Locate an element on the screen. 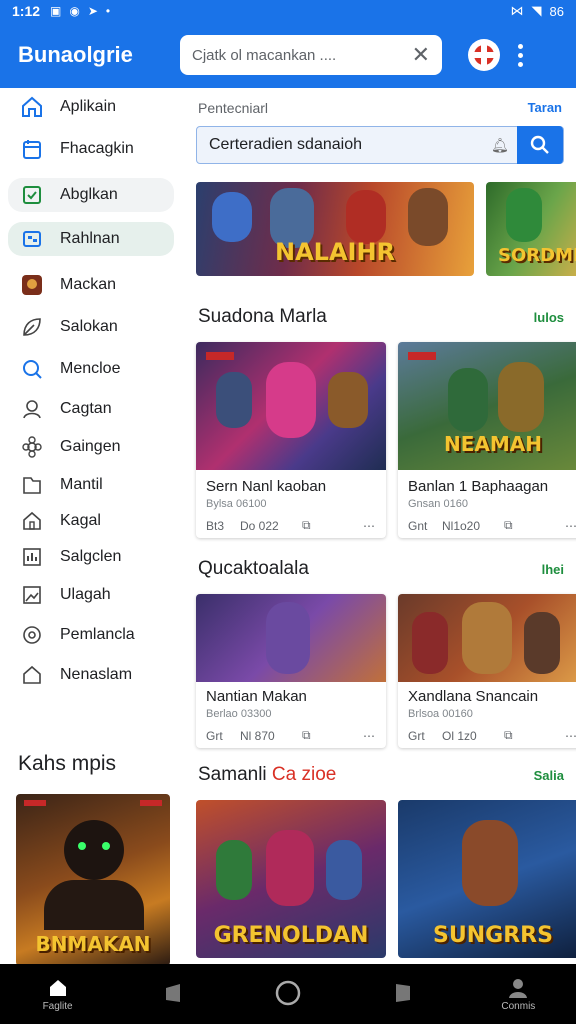 This screenshot has width=576, height=1024. filter-bar: Certeradien sdanaioh 🔔︎ is located at coordinates (380, 145).